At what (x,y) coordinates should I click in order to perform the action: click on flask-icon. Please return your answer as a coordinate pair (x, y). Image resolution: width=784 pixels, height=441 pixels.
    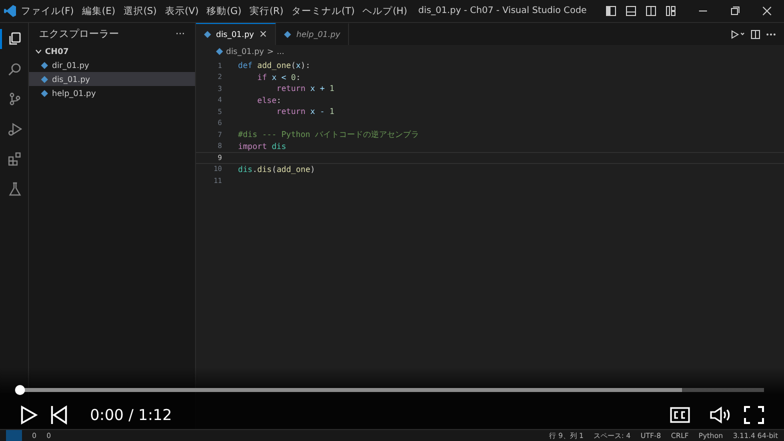
    Looking at the image, I should click on (15, 189).